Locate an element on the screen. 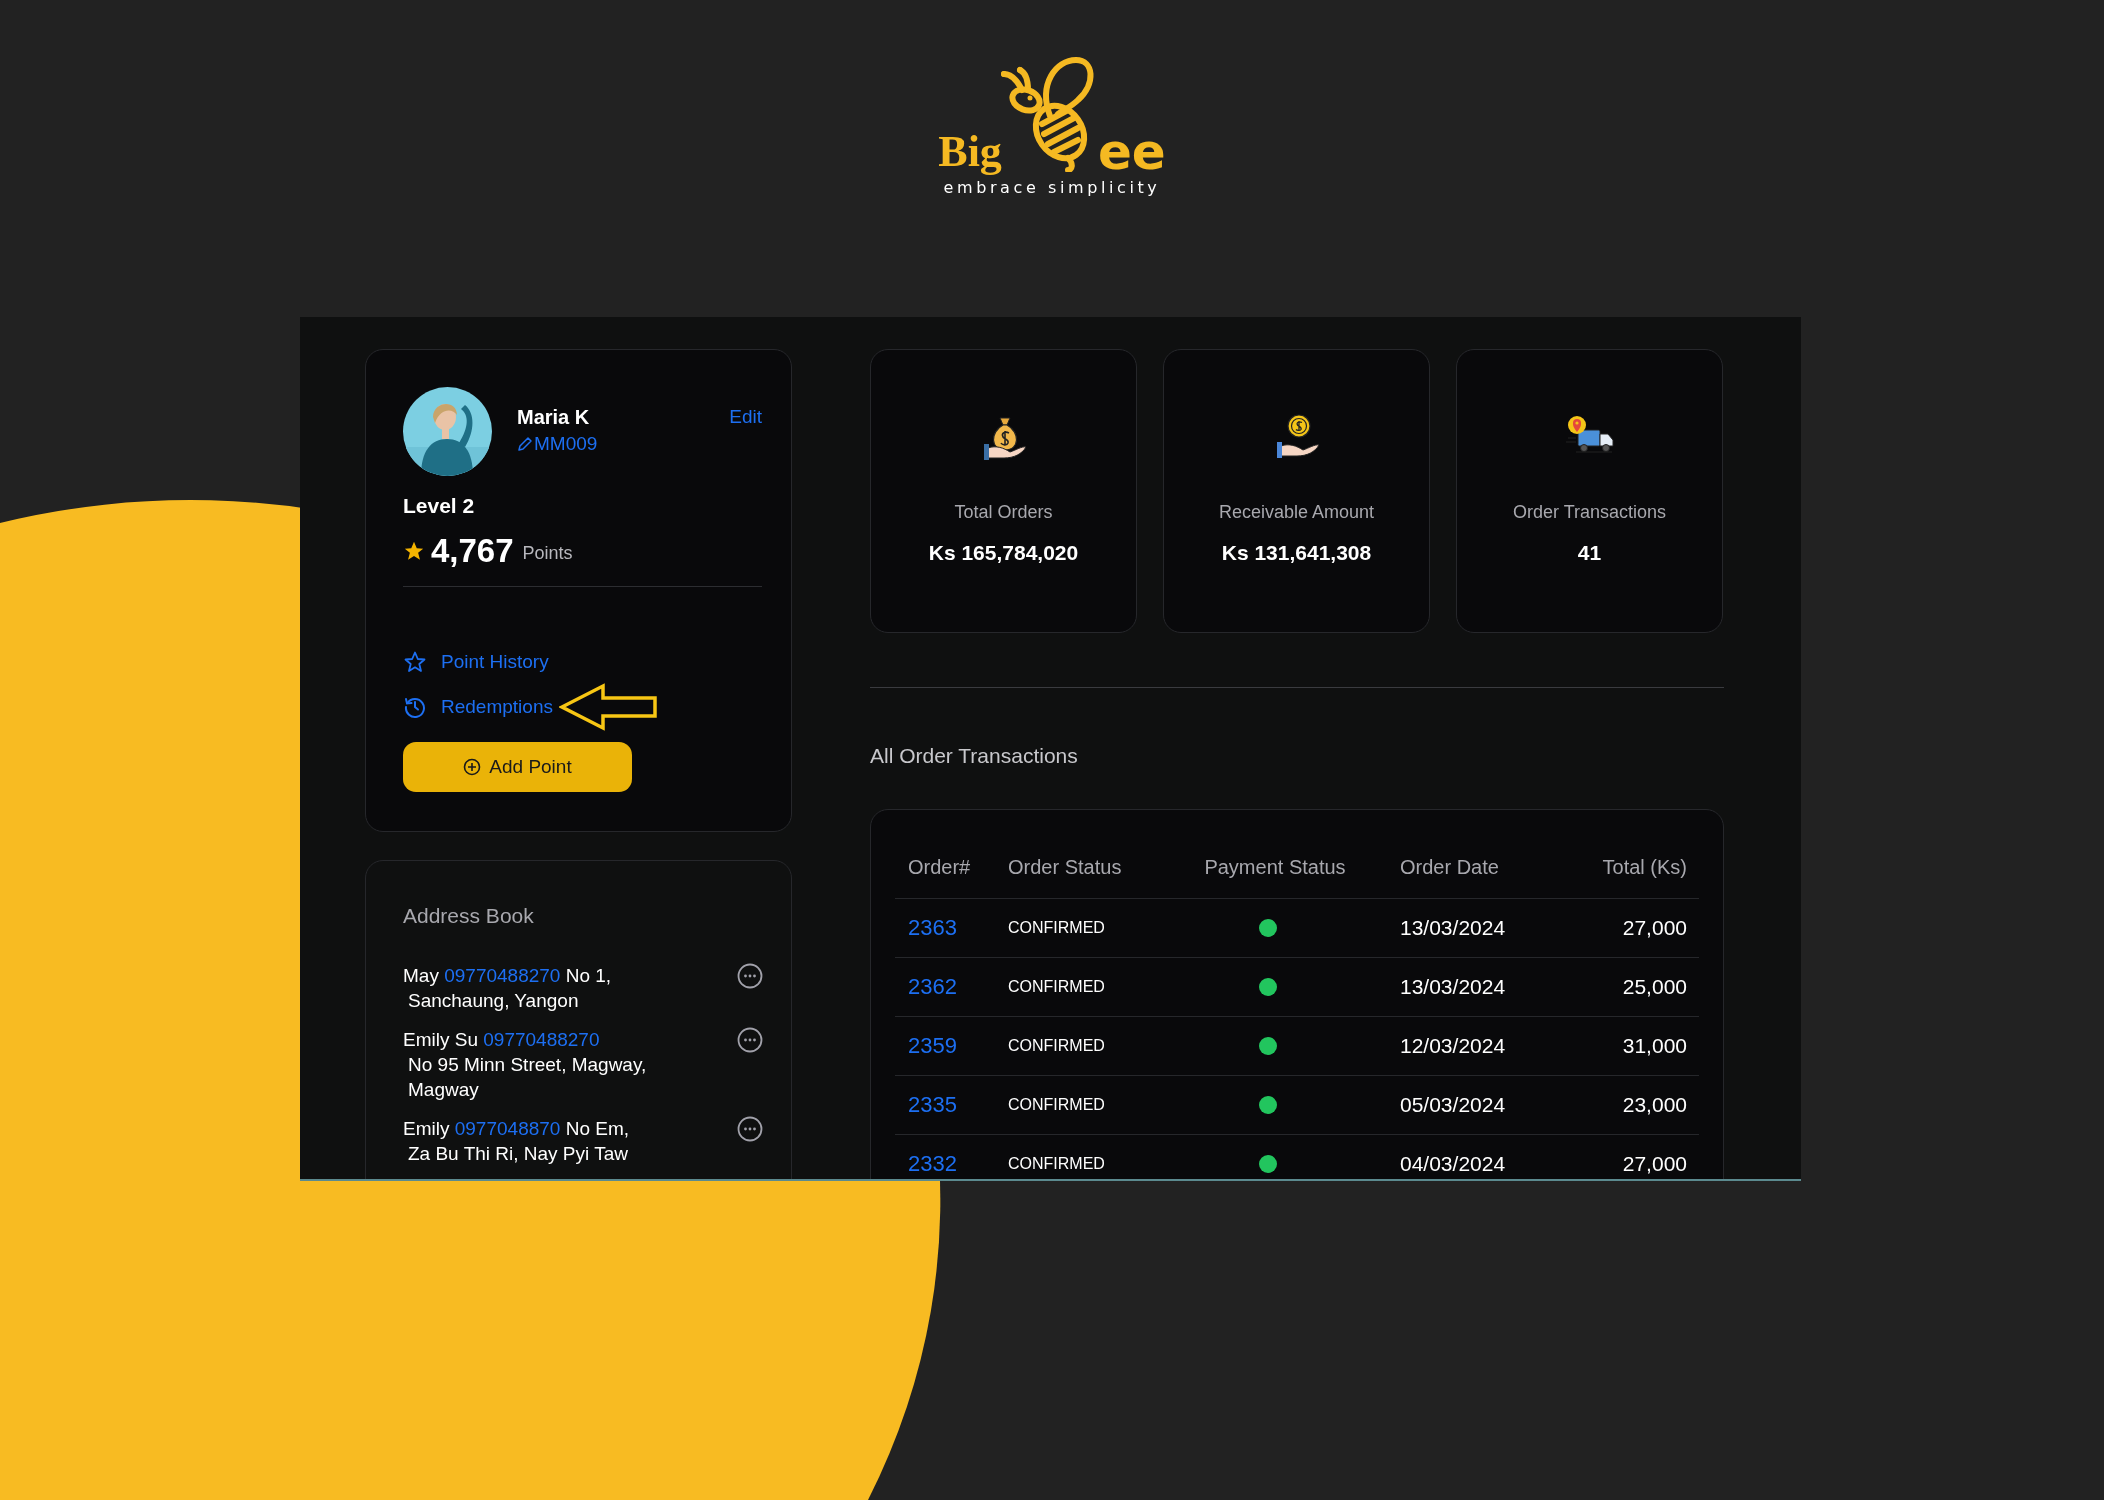  table-cell-text: 23,000 is located at coordinates (1654, 1105).